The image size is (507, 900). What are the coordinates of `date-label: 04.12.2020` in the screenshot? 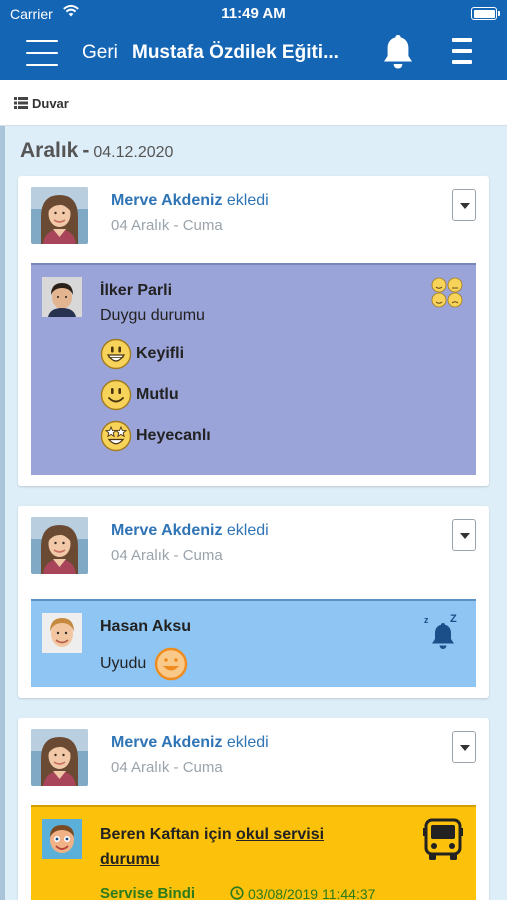 It's located at (133, 152).